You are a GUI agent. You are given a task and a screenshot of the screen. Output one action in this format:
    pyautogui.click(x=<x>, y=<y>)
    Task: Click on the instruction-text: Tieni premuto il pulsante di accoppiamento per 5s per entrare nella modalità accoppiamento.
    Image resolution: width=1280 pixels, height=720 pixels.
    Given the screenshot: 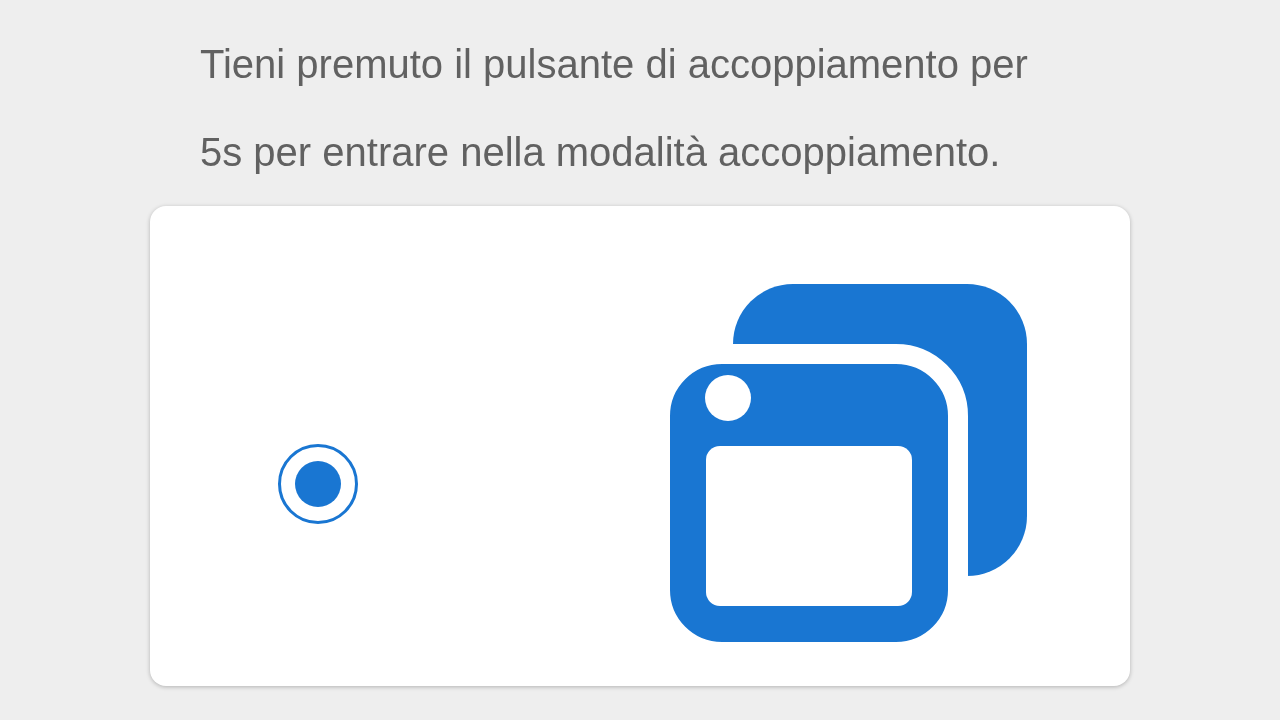 What is the action you would take?
    pyautogui.click(x=614, y=108)
    